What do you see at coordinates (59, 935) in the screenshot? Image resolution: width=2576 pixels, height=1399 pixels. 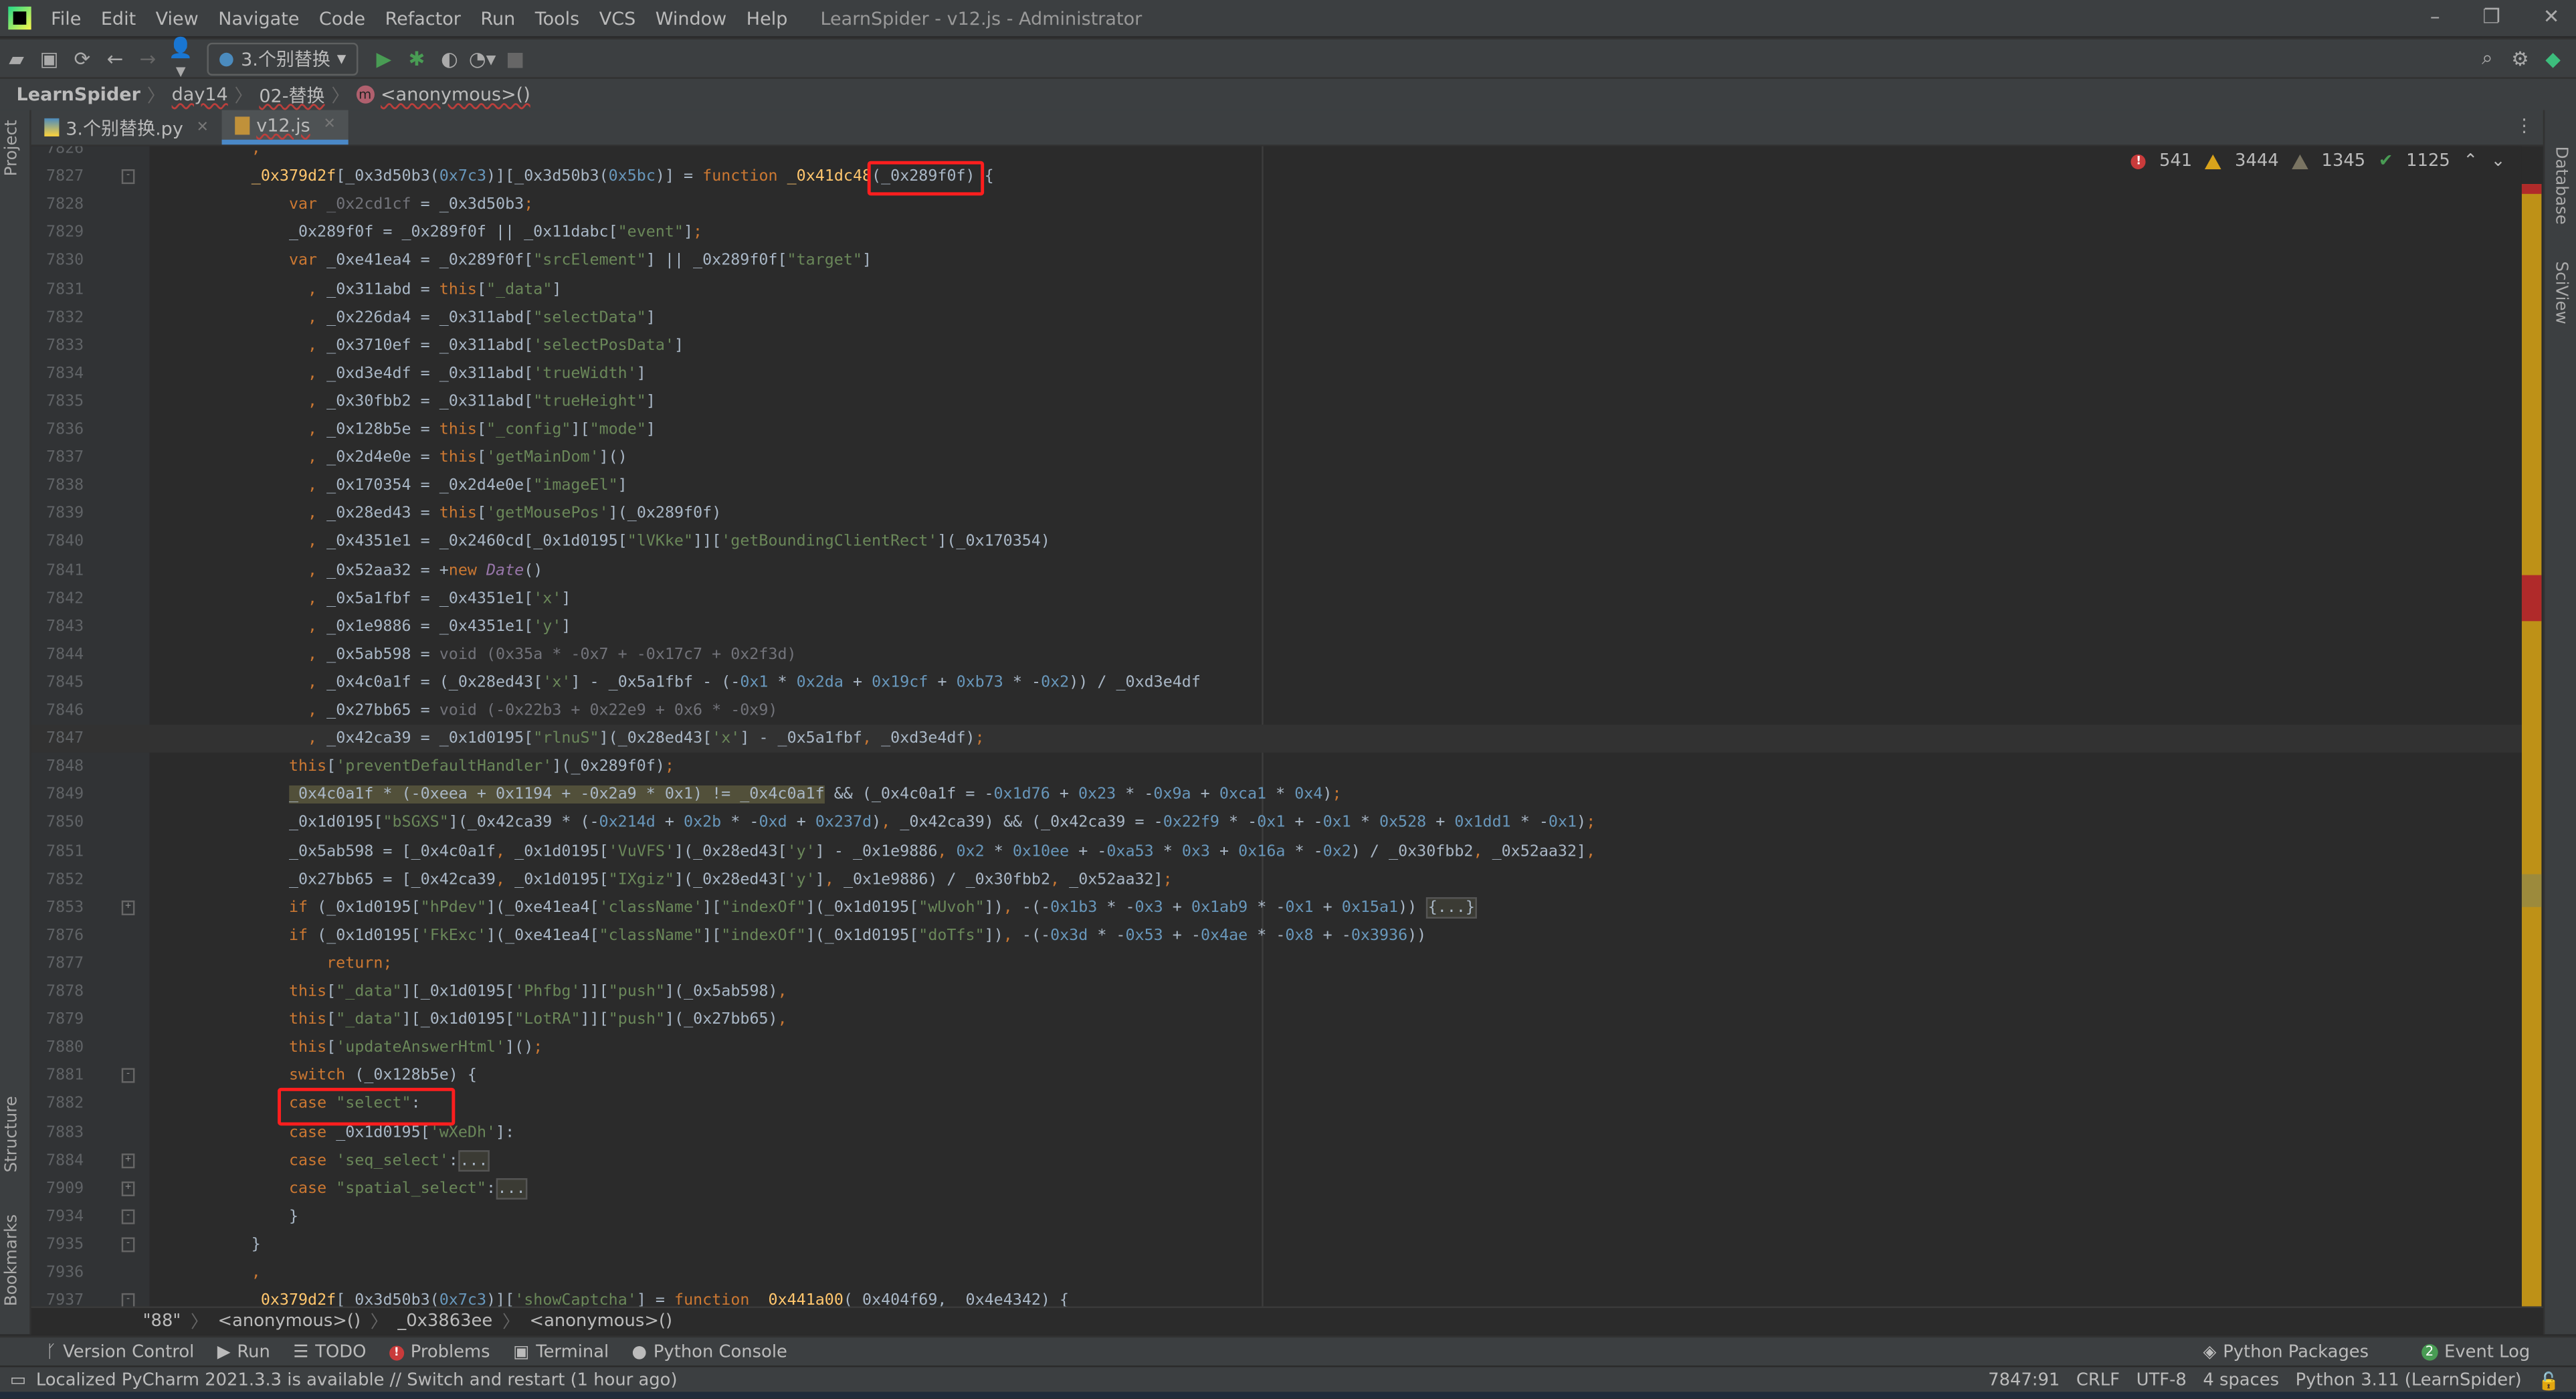 I see `line-number: 7876` at bounding box center [59, 935].